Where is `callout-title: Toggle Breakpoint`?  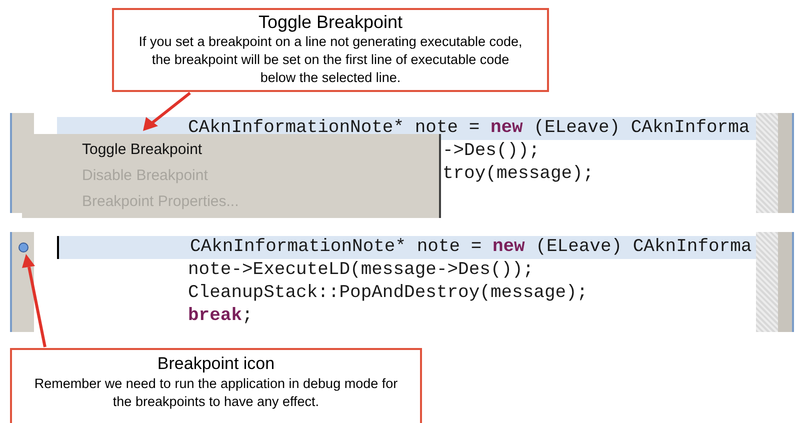
callout-title: Toggle Breakpoint is located at coordinates (330, 22).